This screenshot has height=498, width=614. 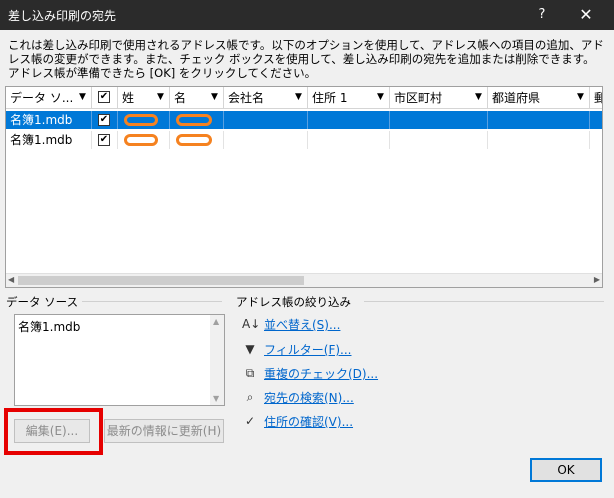 I want to click on title-bar: 差し込み印刷の宛先 ? ✕, so click(x=307, y=15).